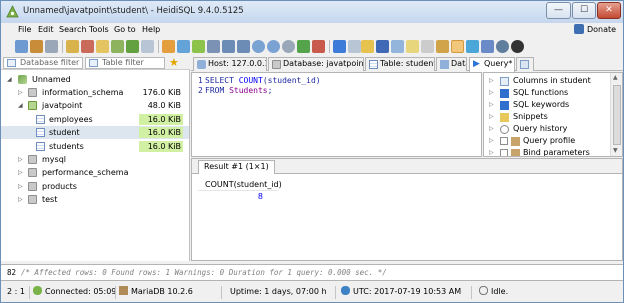 The image size is (624, 303). Describe the element at coordinates (615, 150) in the screenshot. I see `scroll-down-icon: ▼` at that location.